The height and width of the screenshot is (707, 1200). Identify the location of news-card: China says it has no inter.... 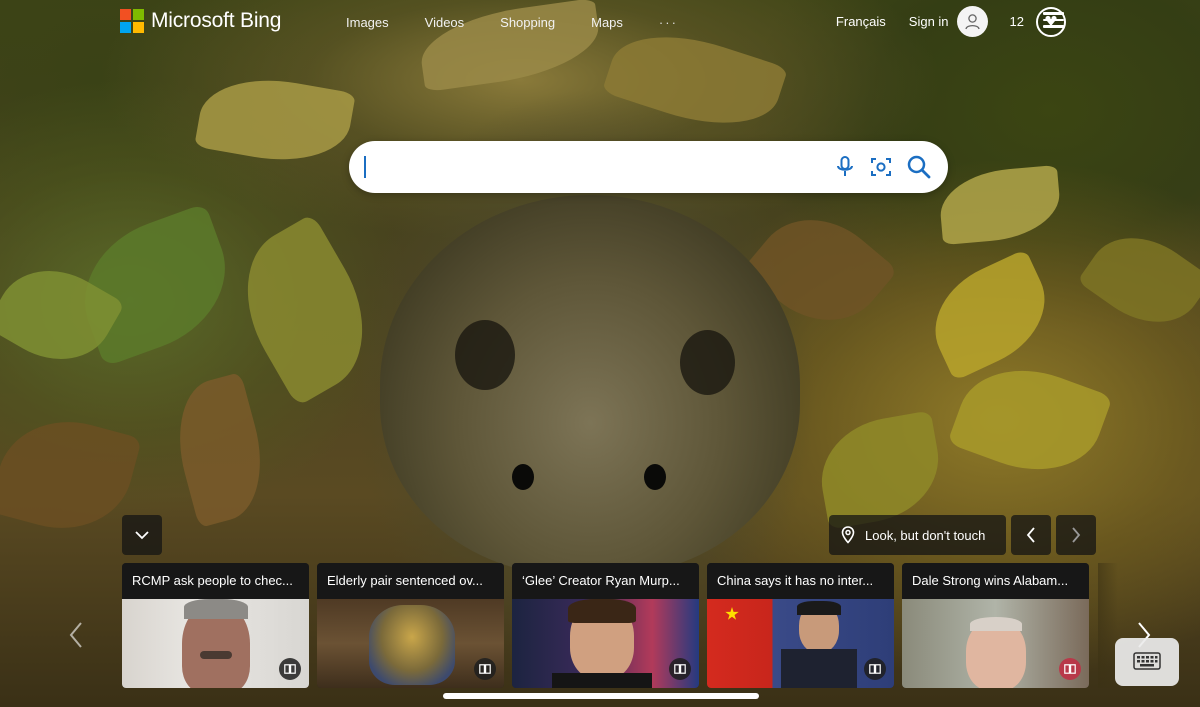
(800, 625).